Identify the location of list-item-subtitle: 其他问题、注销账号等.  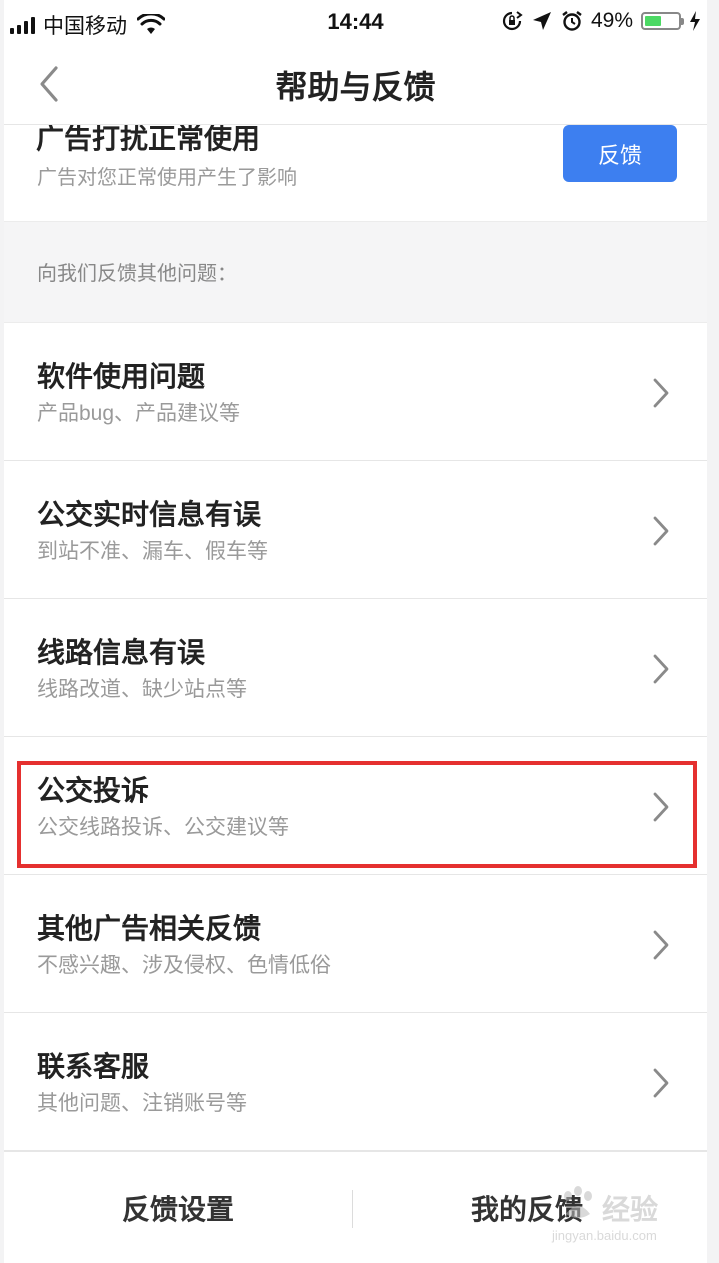
(142, 1103).